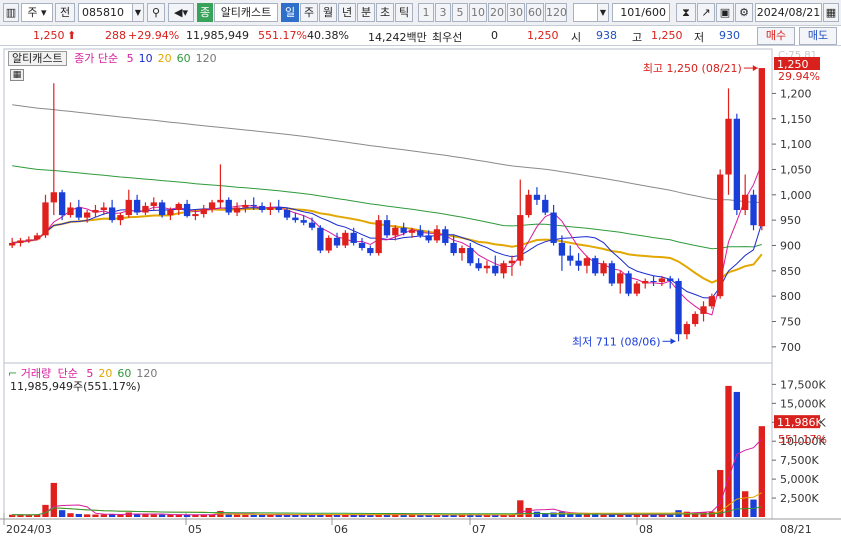 The width and height of the screenshot is (841, 544). I want to click on gear-icon: ⚙, so click(744, 12).